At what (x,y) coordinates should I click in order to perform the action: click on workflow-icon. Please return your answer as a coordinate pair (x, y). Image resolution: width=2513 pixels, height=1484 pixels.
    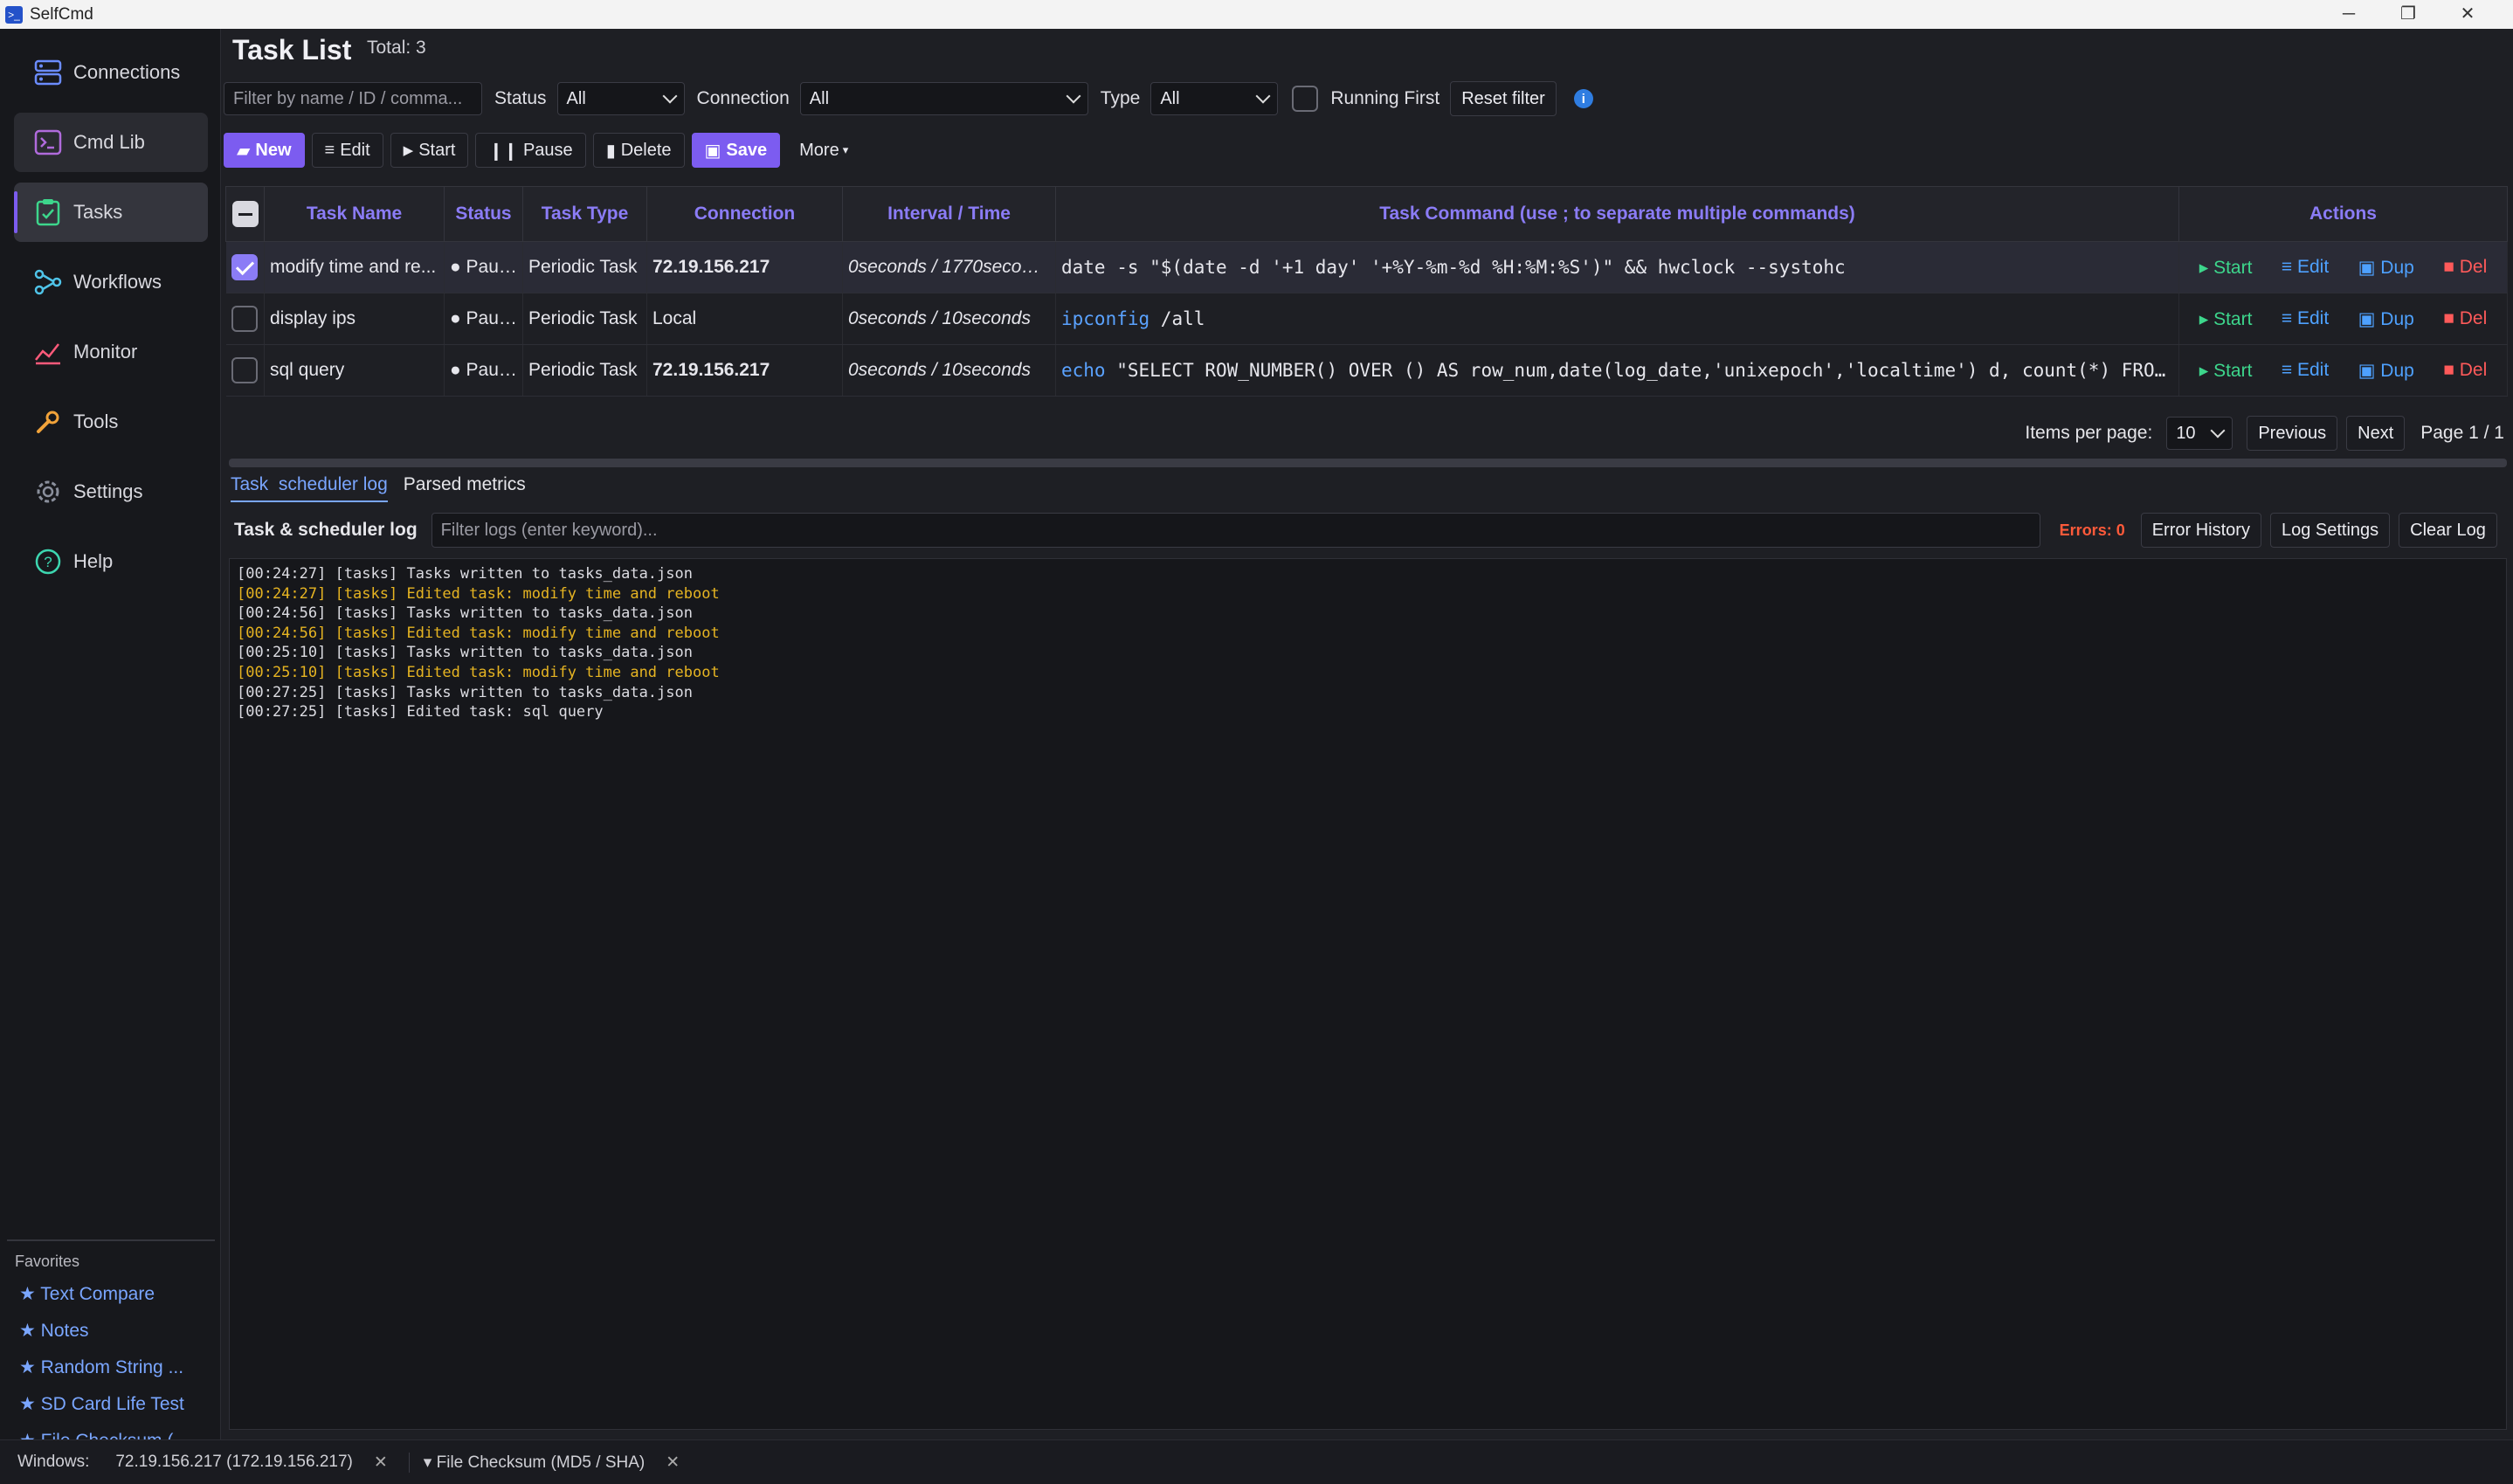
    Looking at the image, I should click on (48, 282).